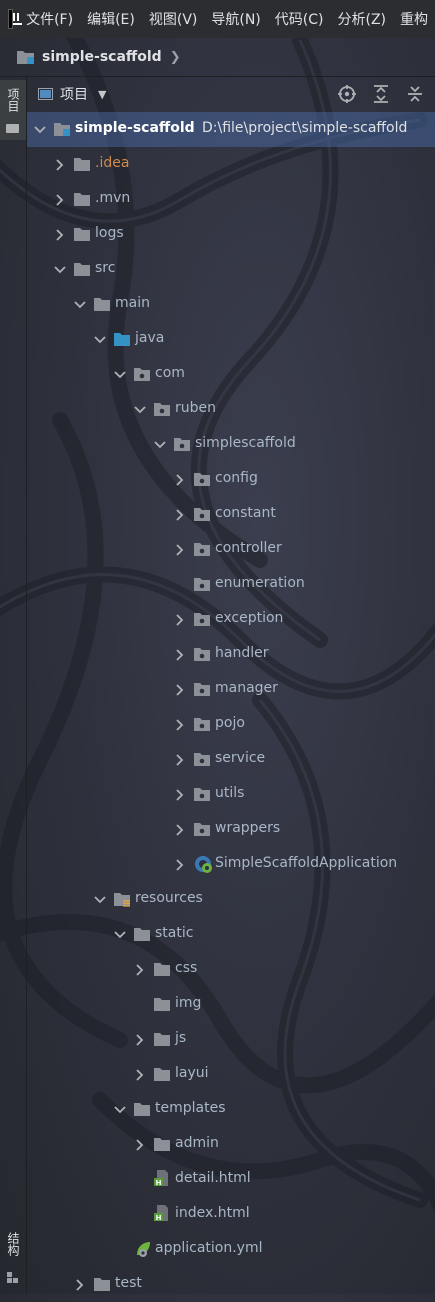  I want to click on structure-tool-button: 结构, so click(13, 1259).